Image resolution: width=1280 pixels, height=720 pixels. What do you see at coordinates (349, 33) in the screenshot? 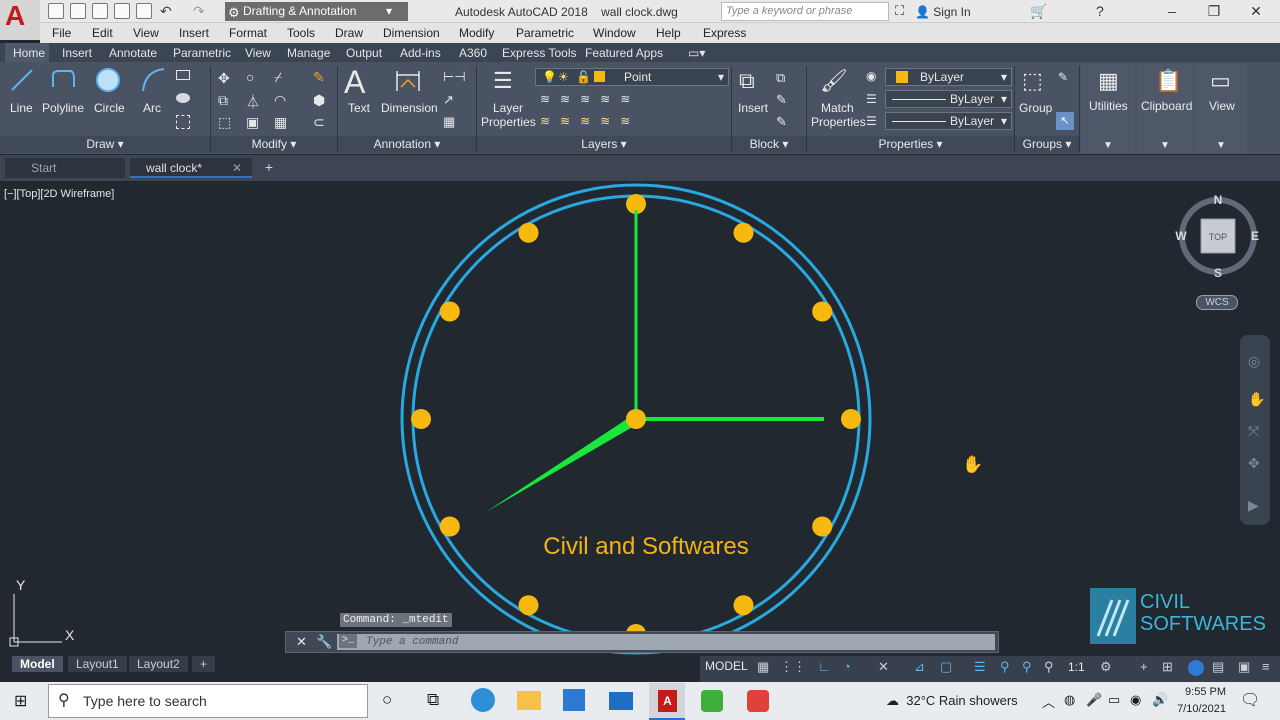
I see `menu-draw: Draw` at bounding box center [349, 33].